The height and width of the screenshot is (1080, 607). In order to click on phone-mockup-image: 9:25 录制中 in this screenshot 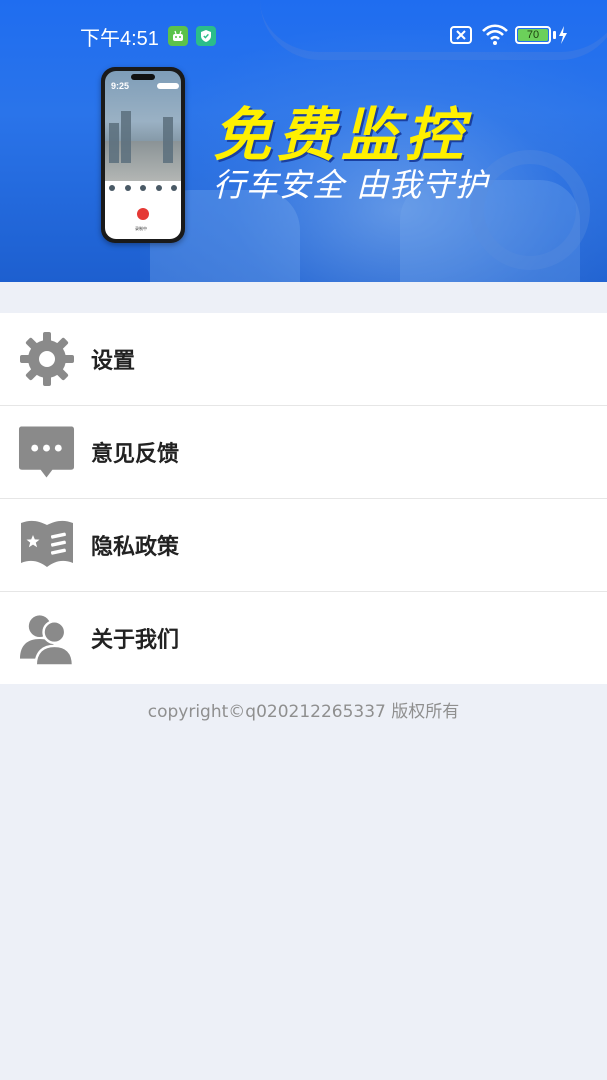, I will do `click(143, 155)`.